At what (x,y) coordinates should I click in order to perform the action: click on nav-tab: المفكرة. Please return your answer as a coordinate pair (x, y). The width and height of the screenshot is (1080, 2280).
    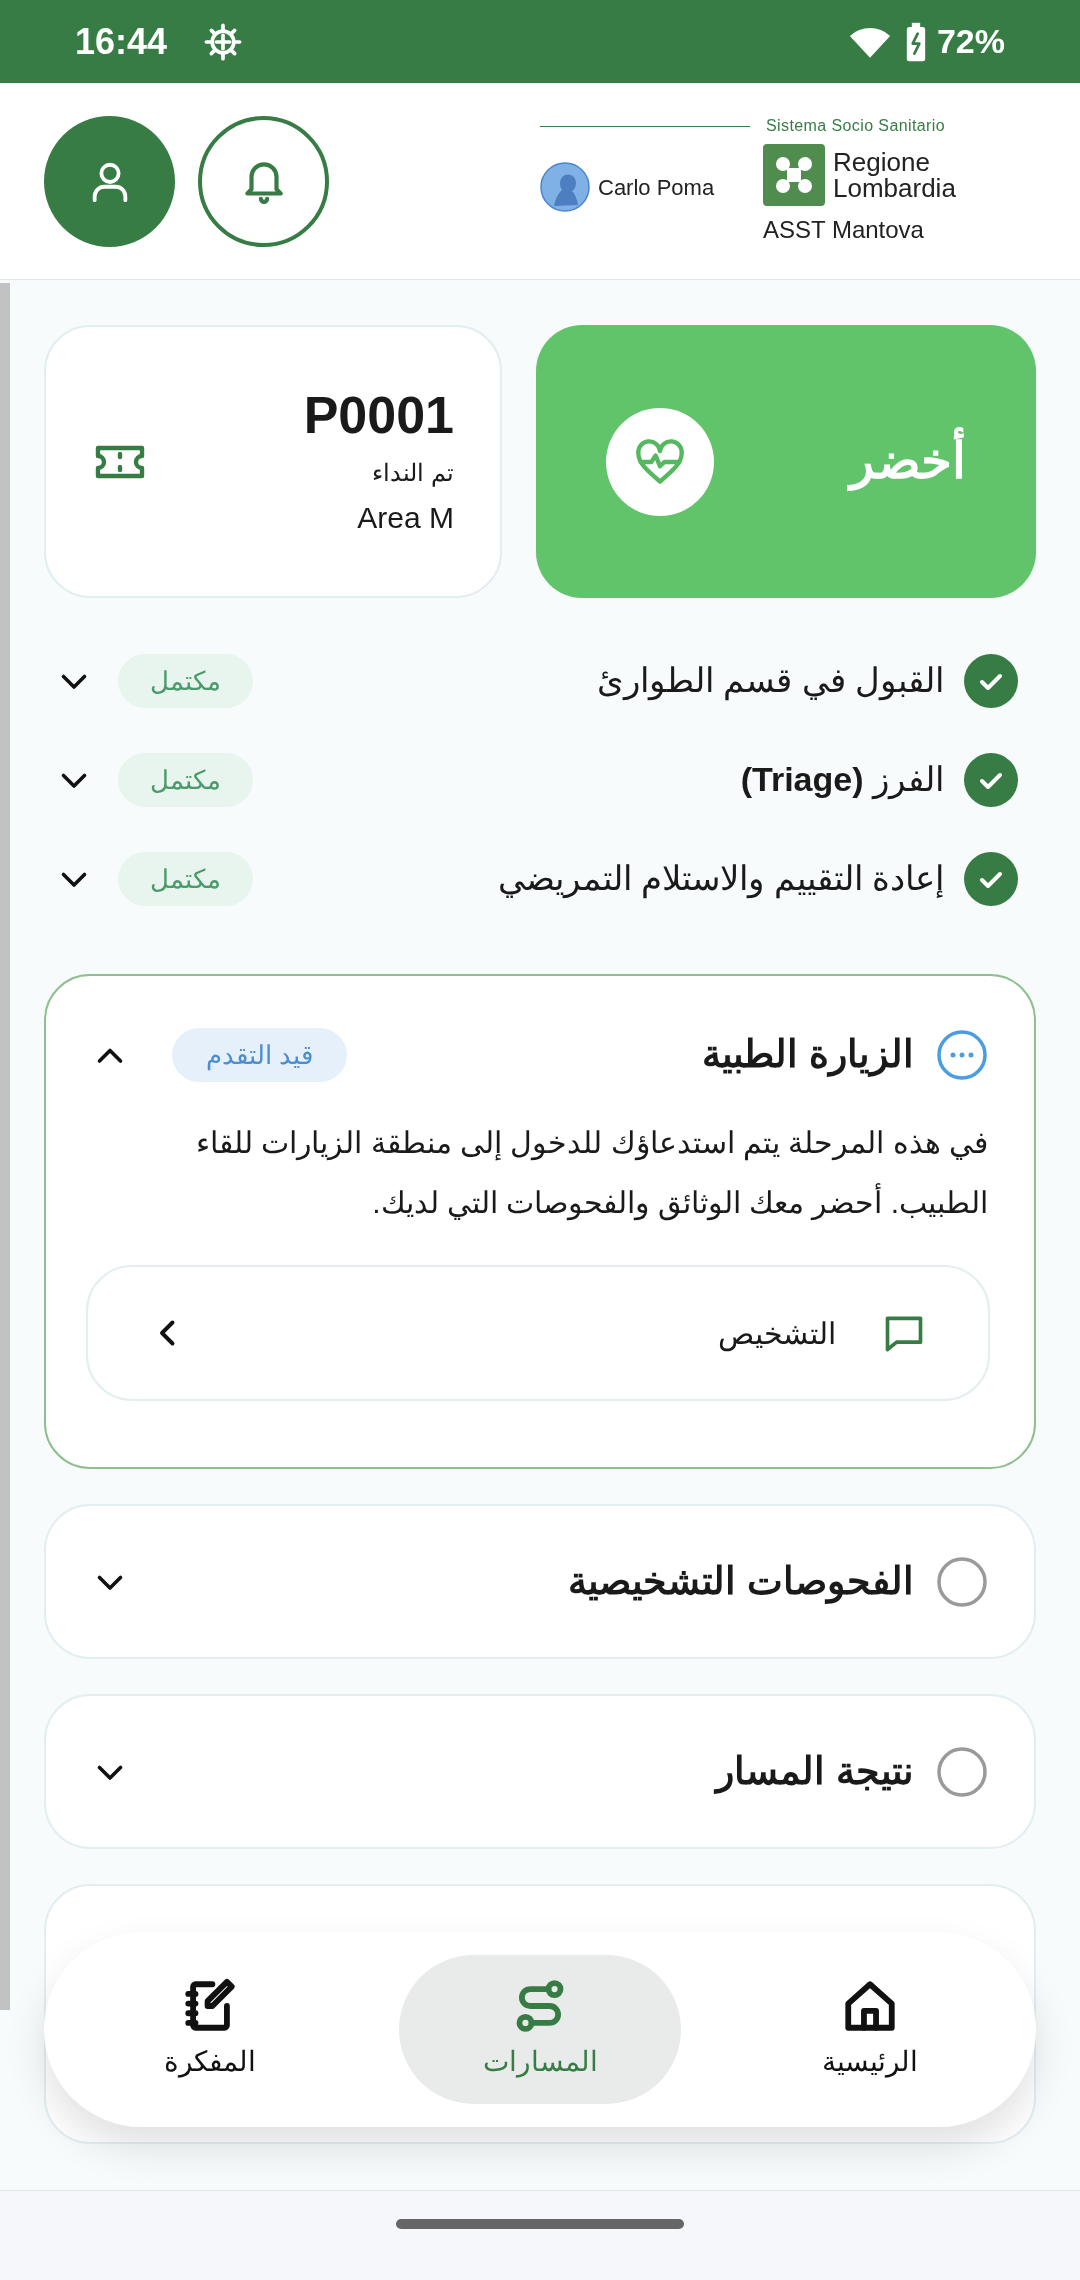
    Looking at the image, I should click on (210, 2029).